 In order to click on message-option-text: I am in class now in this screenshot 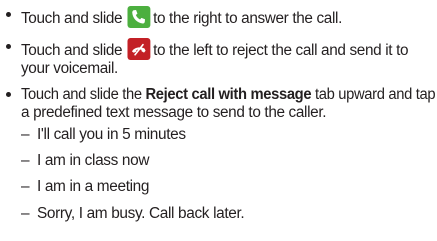, I will do `click(93, 160)`.